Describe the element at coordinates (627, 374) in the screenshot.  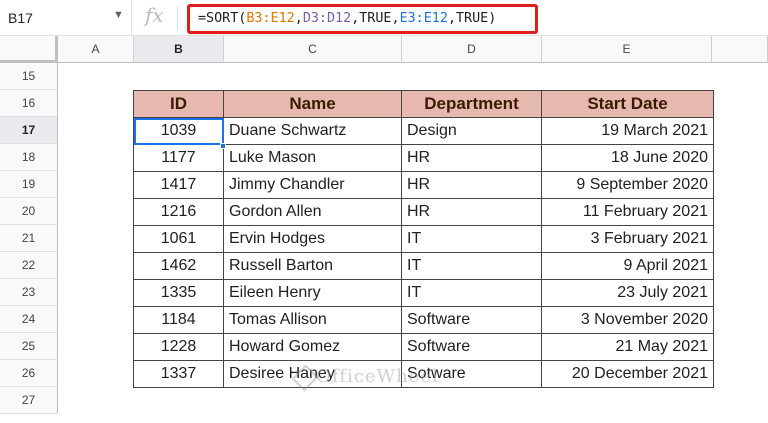
I see `cell-start-date: 20 December 2021` at that location.